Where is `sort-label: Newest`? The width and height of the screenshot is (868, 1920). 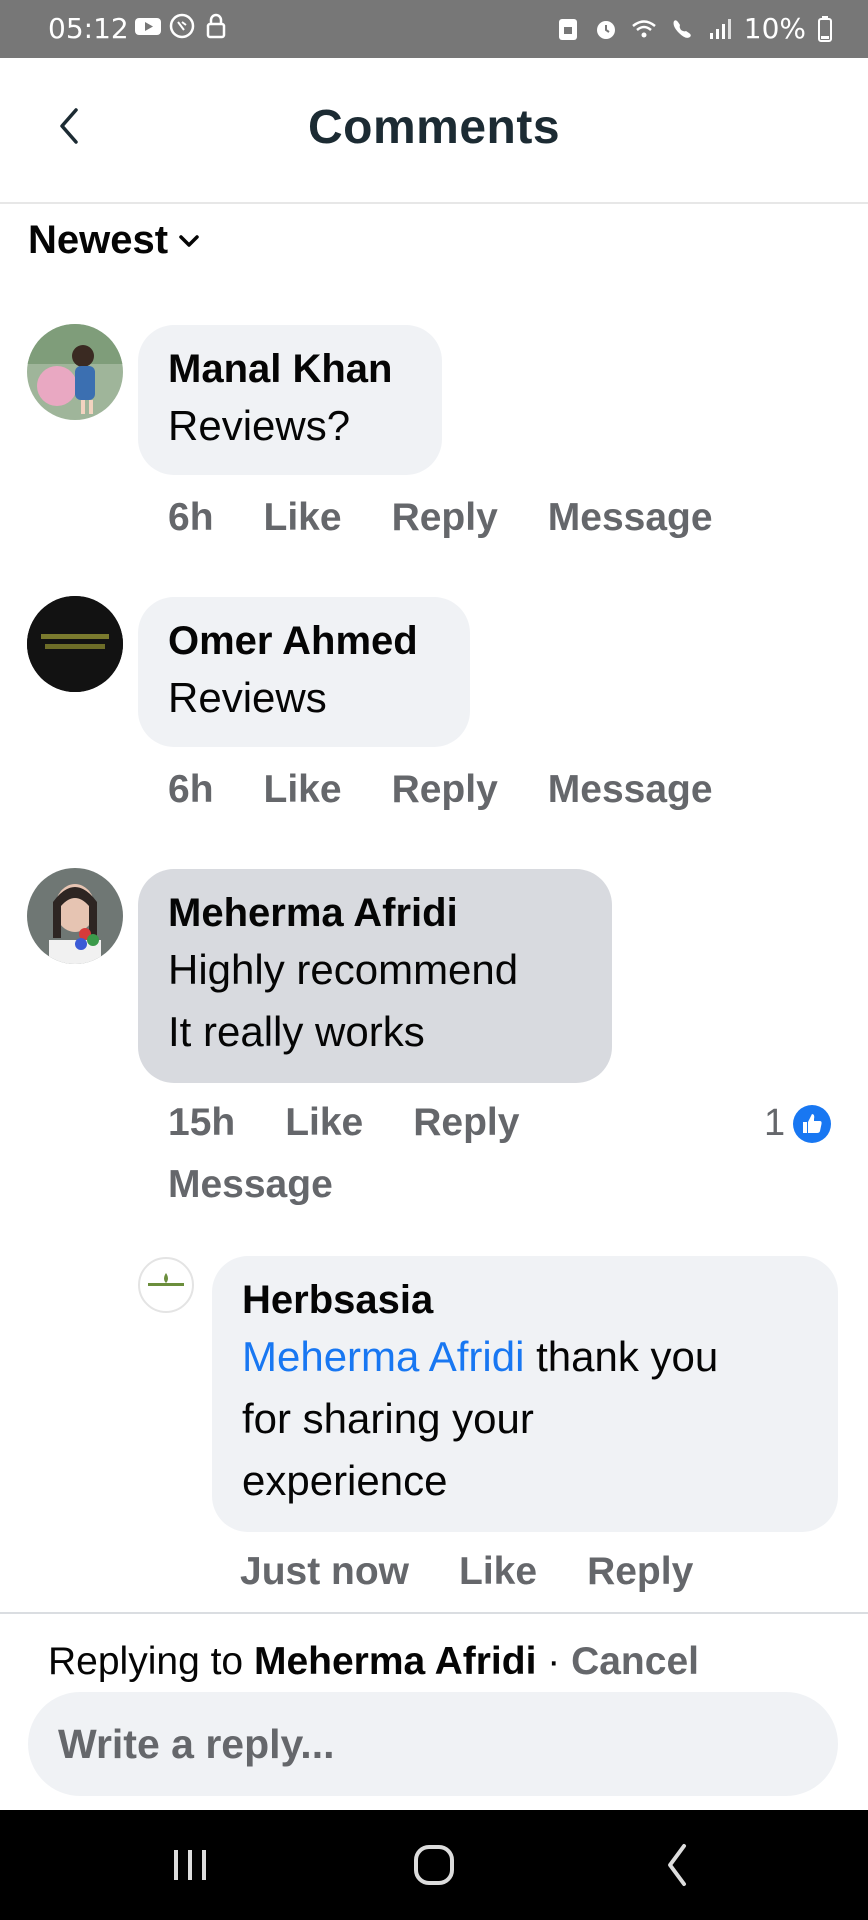 sort-label: Newest is located at coordinates (98, 240).